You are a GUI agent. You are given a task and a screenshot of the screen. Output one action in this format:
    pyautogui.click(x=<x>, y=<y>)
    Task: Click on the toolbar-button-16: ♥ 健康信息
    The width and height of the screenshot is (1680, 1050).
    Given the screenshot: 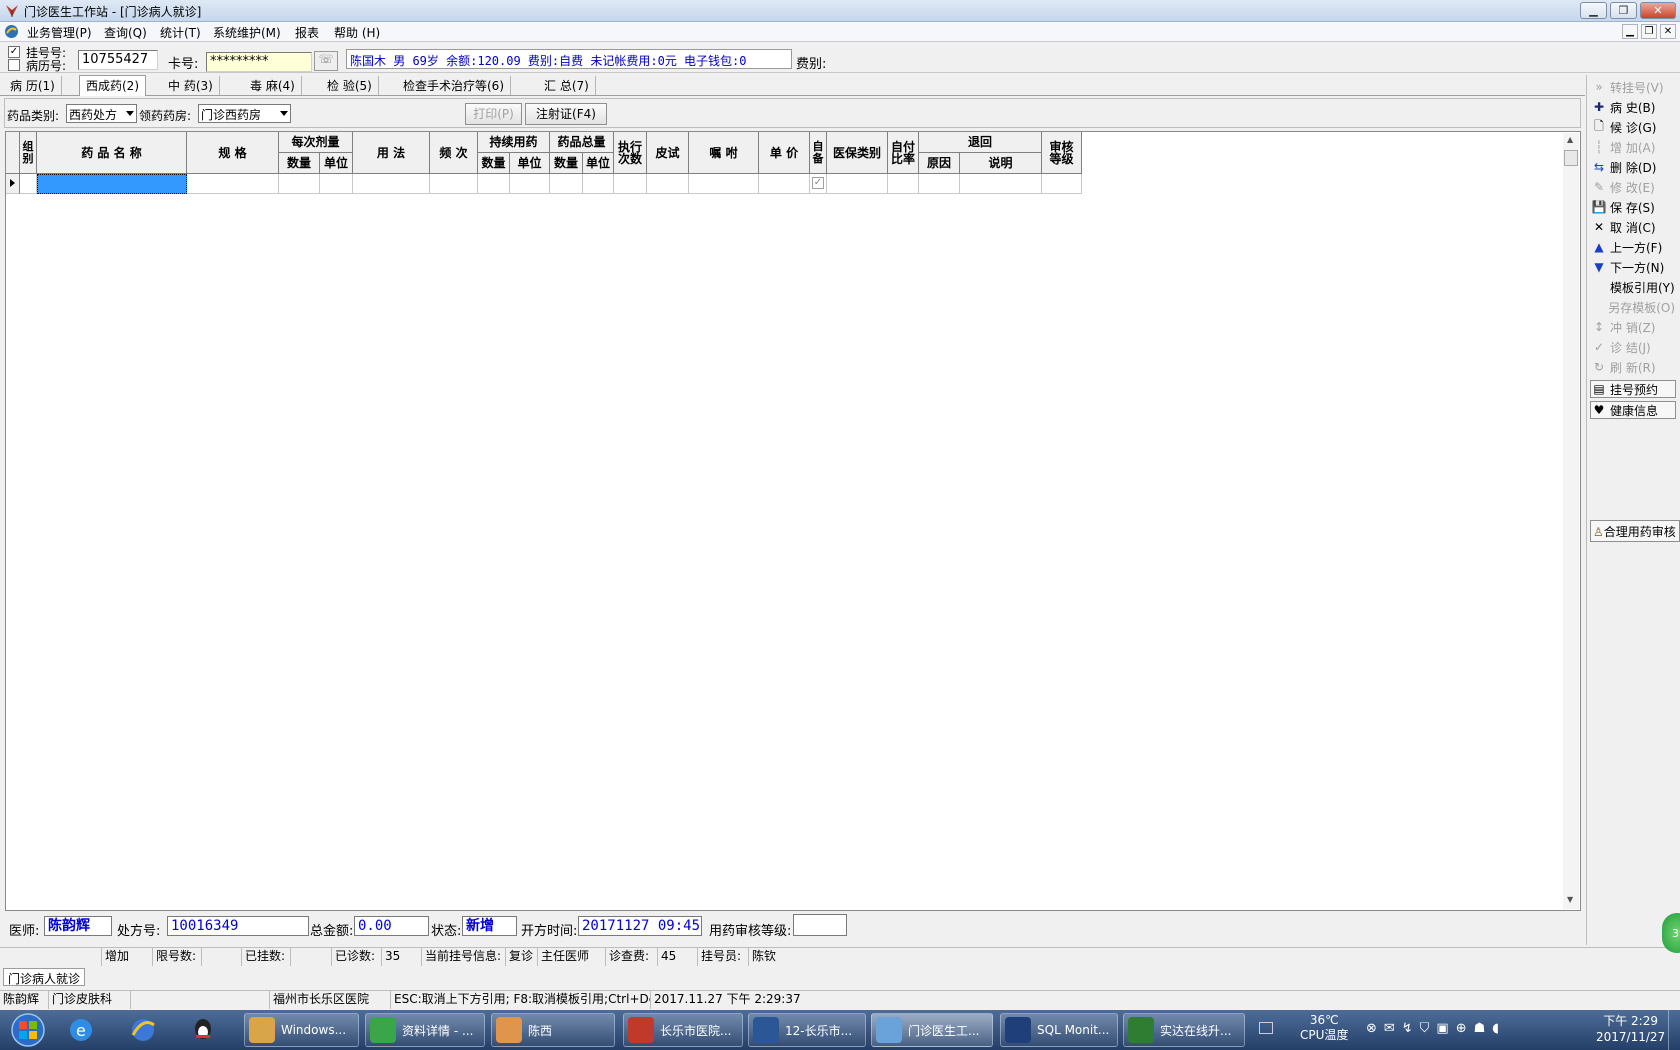 What is the action you would take?
    pyautogui.click(x=1633, y=410)
    